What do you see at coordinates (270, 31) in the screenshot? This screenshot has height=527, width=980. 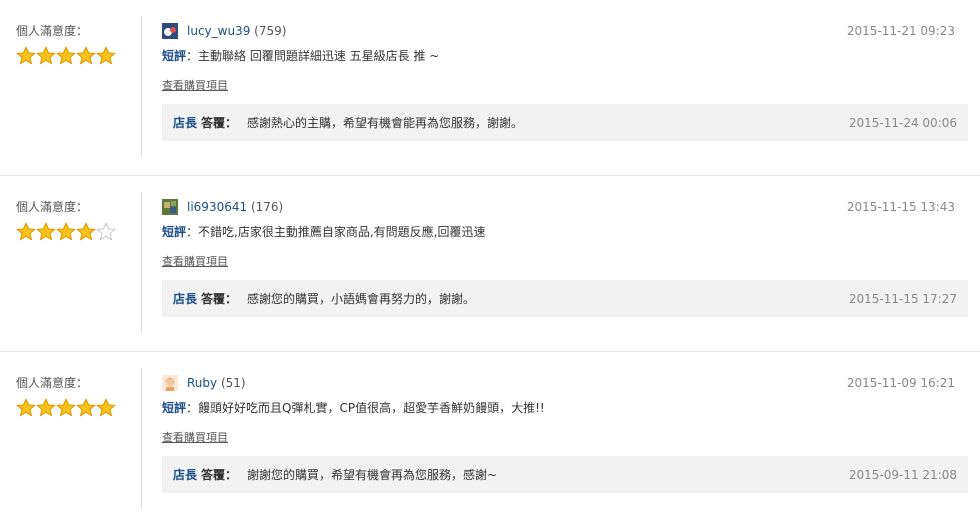 I see `user-review-count: (759)` at bounding box center [270, 31].